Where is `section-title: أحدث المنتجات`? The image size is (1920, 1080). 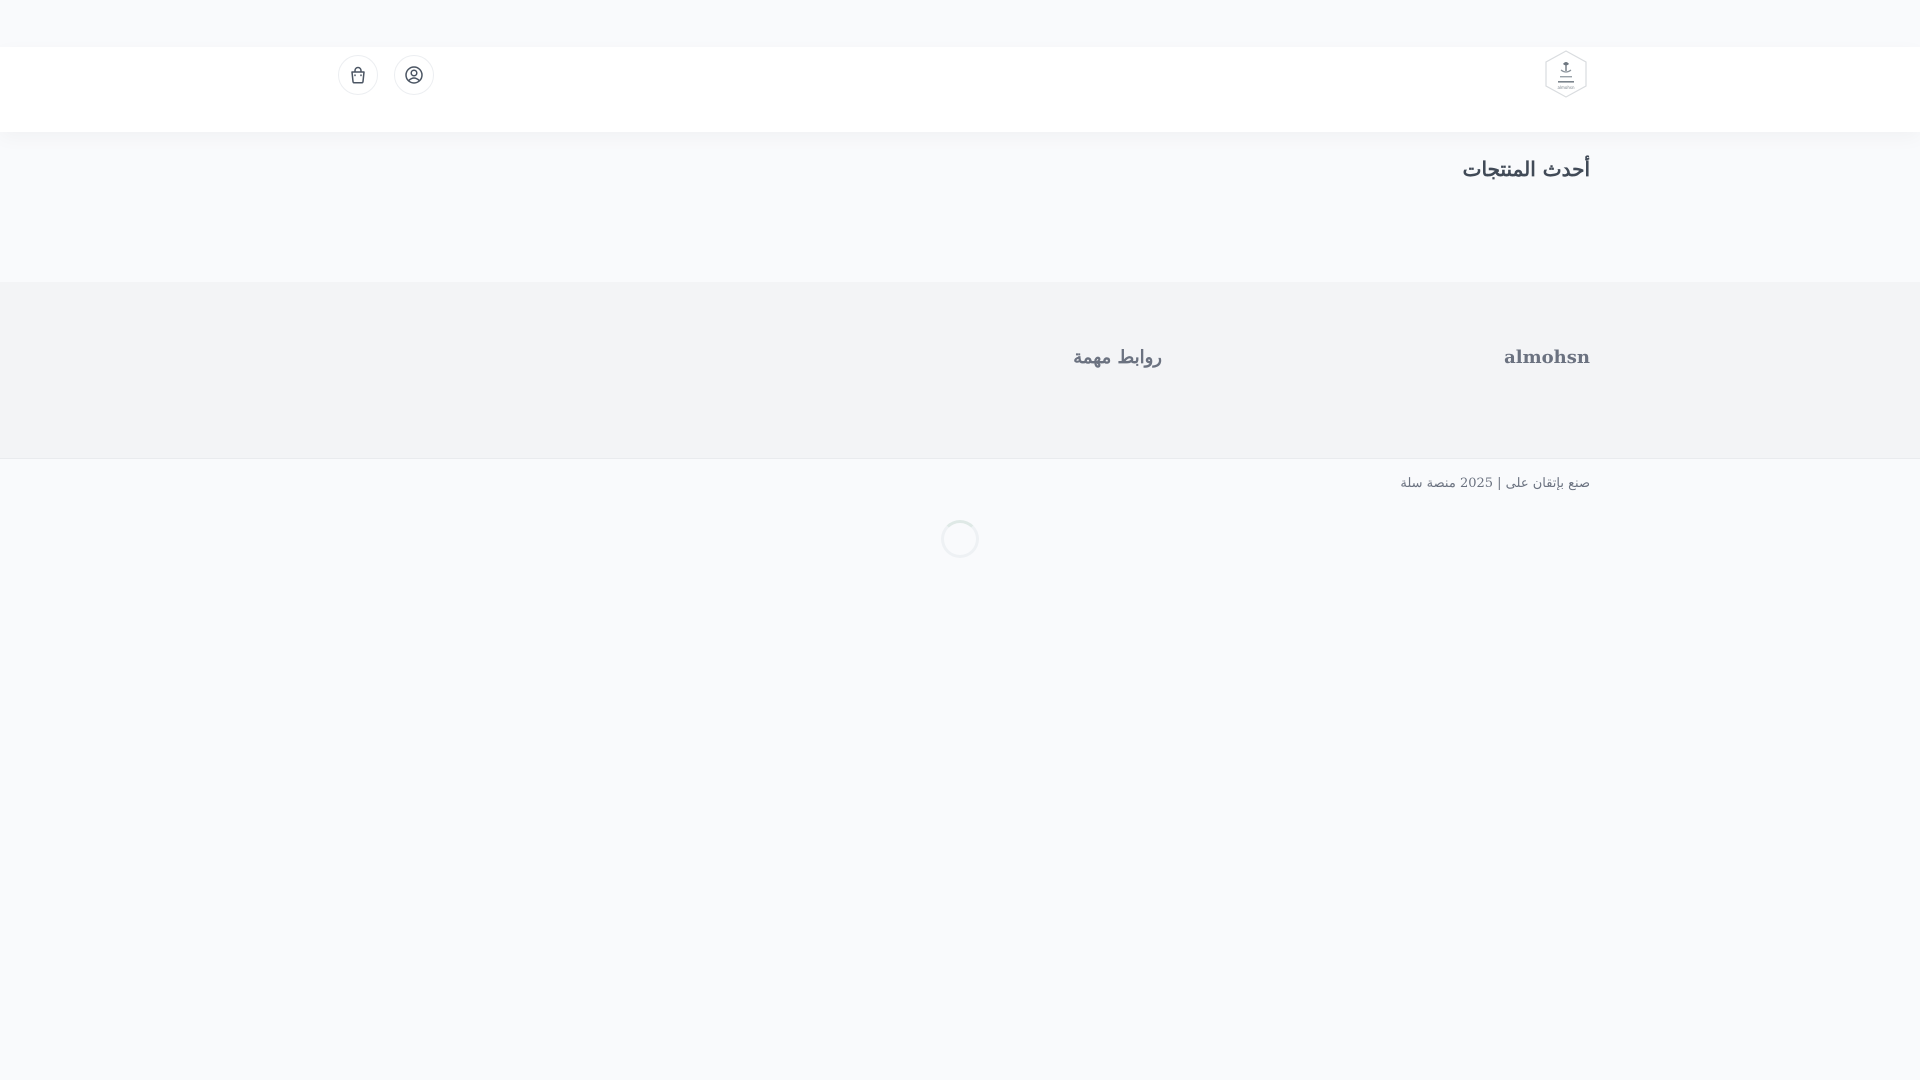
section-title: أحدث المنتجات is located at coordinates (1526, 169).